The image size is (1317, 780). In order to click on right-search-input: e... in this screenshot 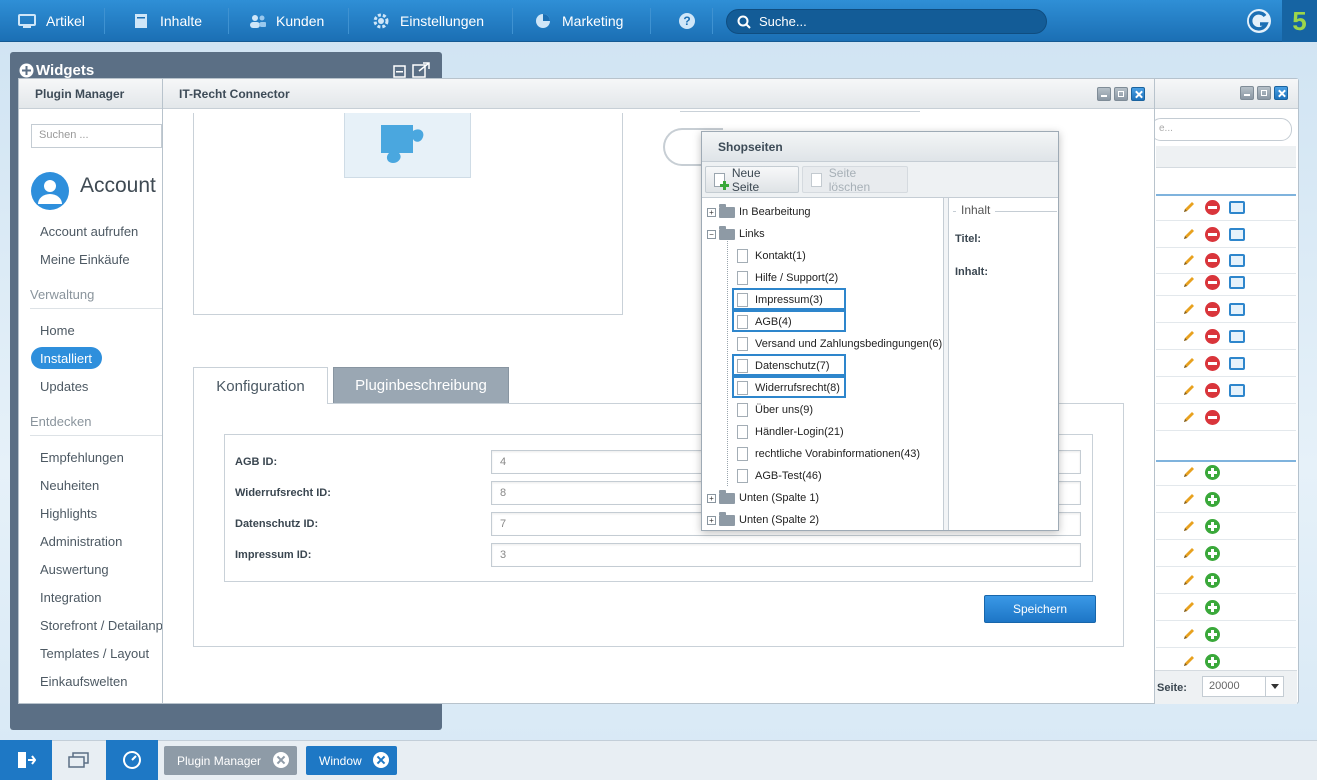, I will do `click(1221, 129)`.